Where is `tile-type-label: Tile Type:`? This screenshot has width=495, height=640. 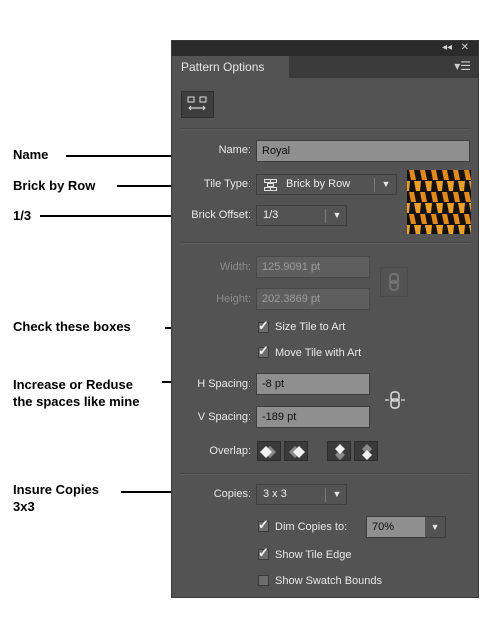 tile-type-label: Tile Type: is located at coordinates (227, 184).